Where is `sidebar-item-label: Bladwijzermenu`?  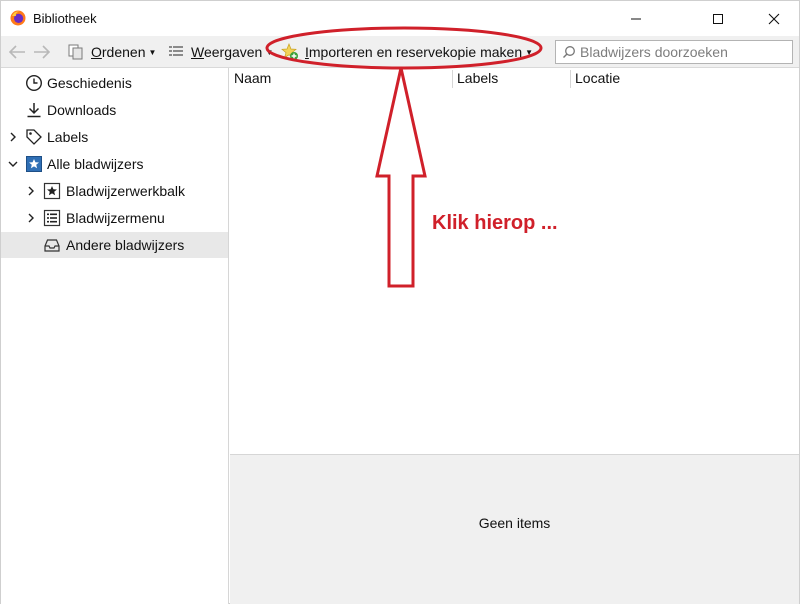 sidebar-item-label: Bladwijzermenu is located at coordinates (115, 218).